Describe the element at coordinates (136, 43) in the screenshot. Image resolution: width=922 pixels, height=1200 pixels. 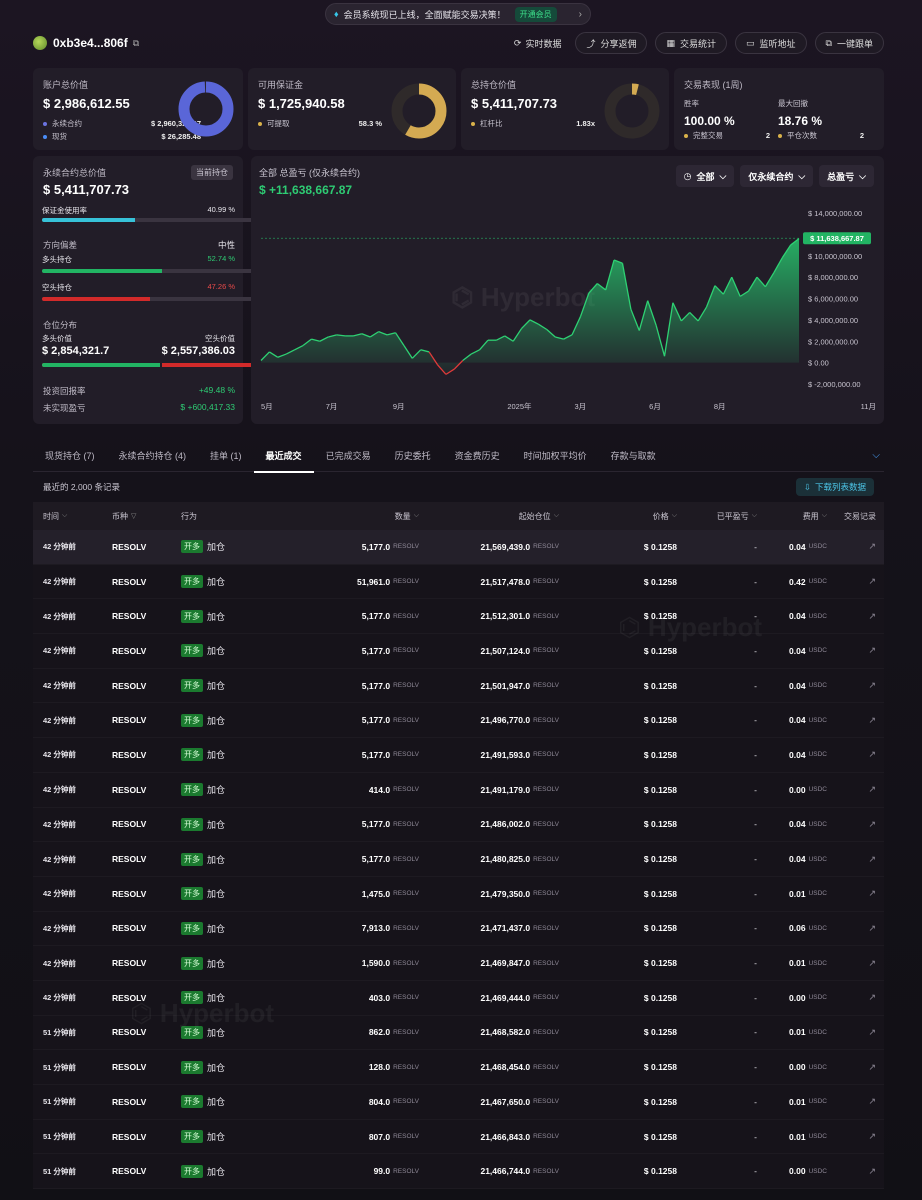
I see `copy-icon: ⧉` at that location.